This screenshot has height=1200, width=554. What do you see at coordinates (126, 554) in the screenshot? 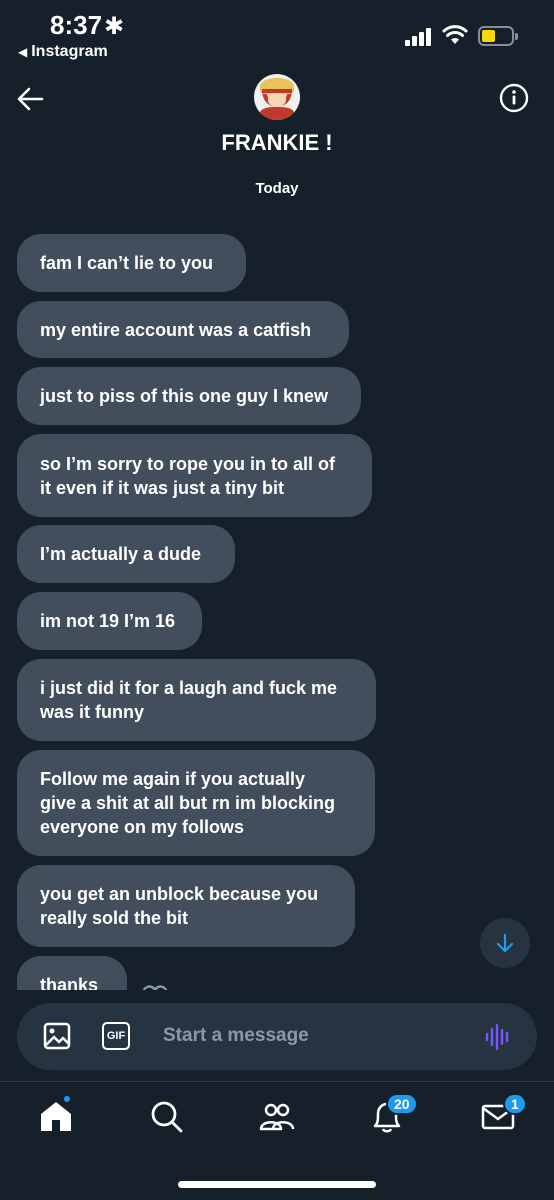
I see `message-bubble: I’m actually a dude` at bounding box center [126, 554].